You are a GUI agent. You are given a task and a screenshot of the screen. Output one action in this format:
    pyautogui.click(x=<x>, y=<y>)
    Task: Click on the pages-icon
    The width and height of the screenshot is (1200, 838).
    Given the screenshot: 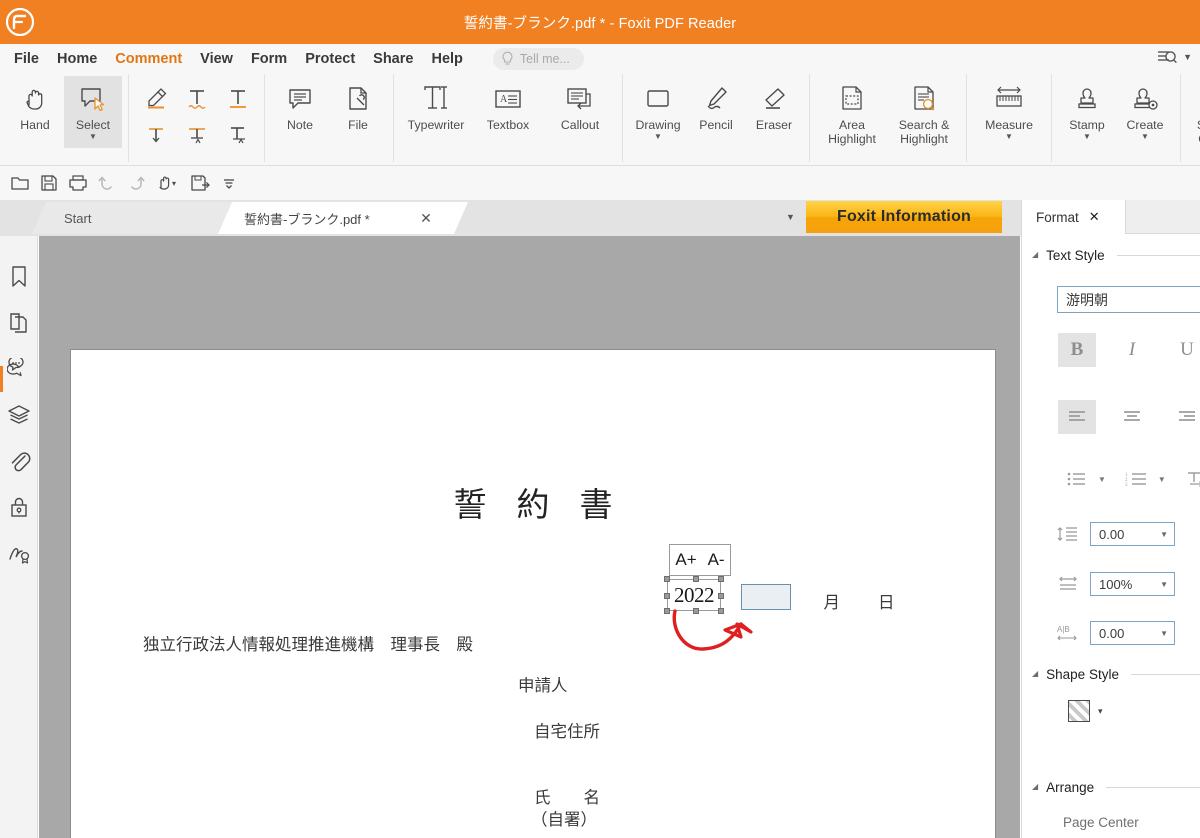 What is the action you would take?
    pyautogui.click(x=19, y=323)
    